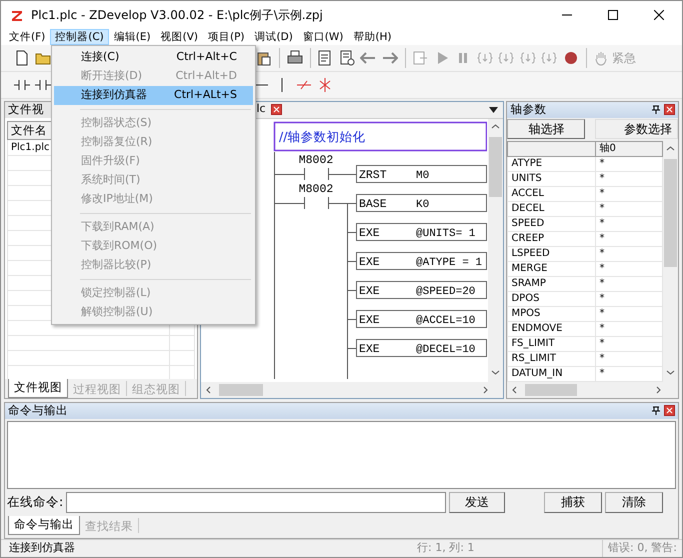 This screenshot has height=558, width=683. I want to click on app-logo-icon, so click(17, 15).